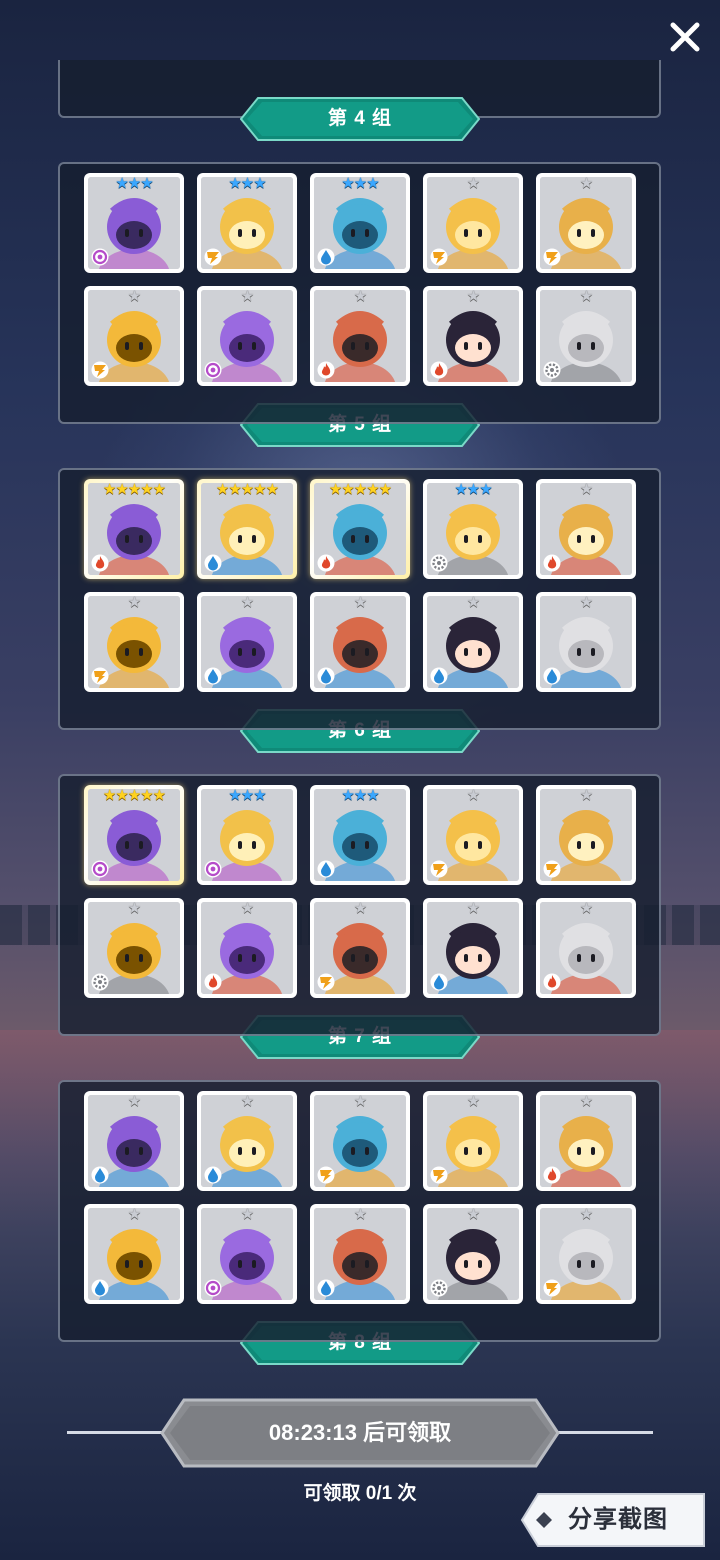 The height and width of the screenshot is (1560, 720). I want to click on hero-card-blue-furball: ★, so click(134, 1141).